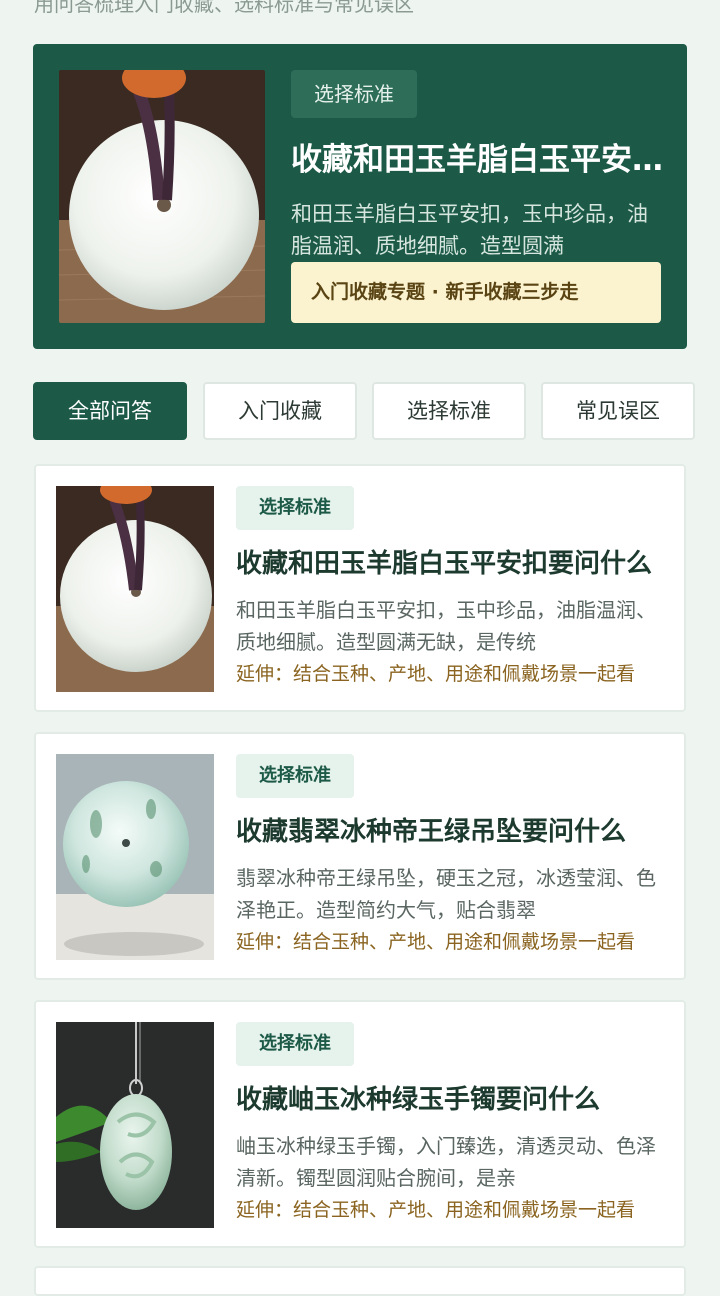  Describe the element at coordinates (469, 230) in the screenshot. I see `hero-description: 和田玉羊脂白玉平安扣，玉中珍品，油脂温润、质地细腻。造型圆满` at that location.